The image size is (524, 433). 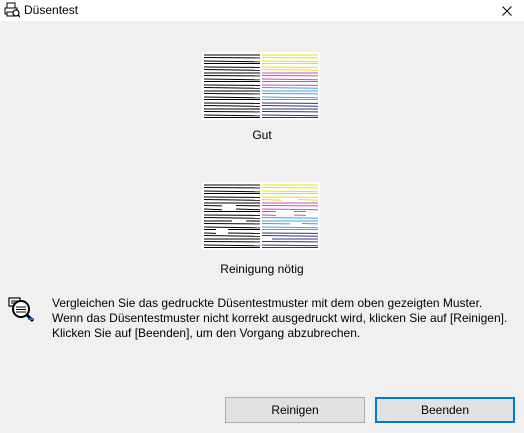 I want to click on bad-pattern-caption: Reinigung nötig, so click(x=262, y=269).